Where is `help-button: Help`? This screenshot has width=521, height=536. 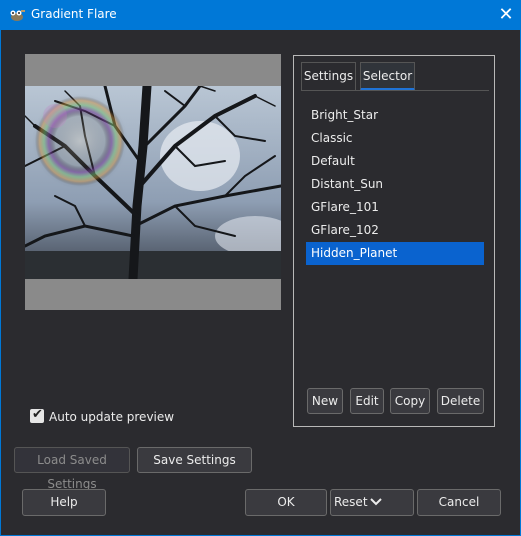
help-button: Help is located at coordinates (64, 502).